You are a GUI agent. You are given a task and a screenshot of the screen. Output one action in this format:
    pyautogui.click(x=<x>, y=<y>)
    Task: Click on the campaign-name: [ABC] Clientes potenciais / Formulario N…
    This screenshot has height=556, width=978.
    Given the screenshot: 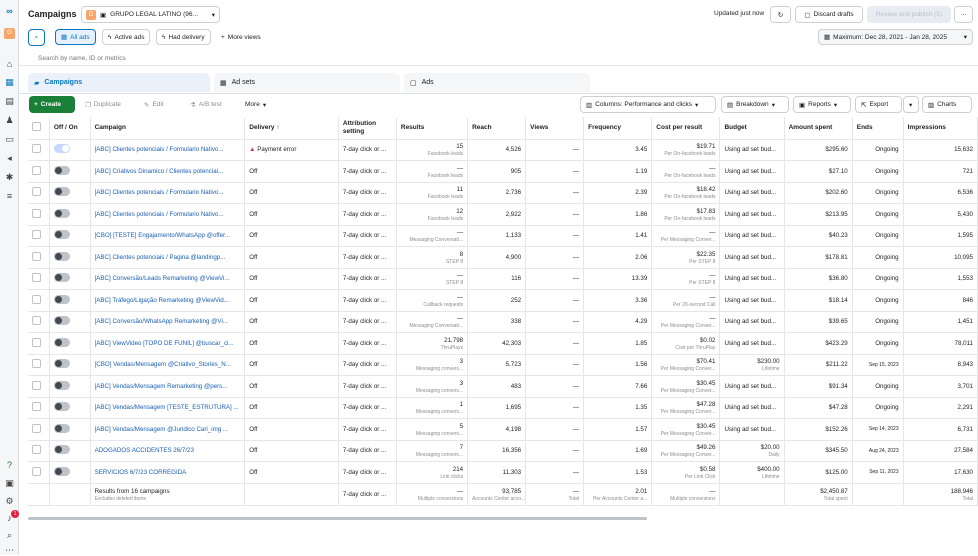 What is the action you would take?
    pyautogui.click(x=168, y=150)
    